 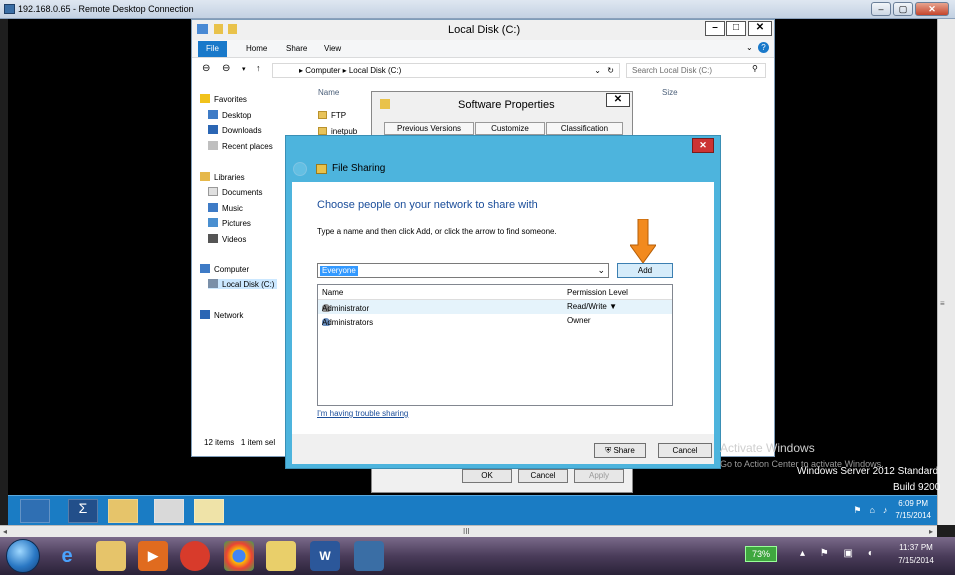 I want to click on drive-icon, so click(x=202, y=29).